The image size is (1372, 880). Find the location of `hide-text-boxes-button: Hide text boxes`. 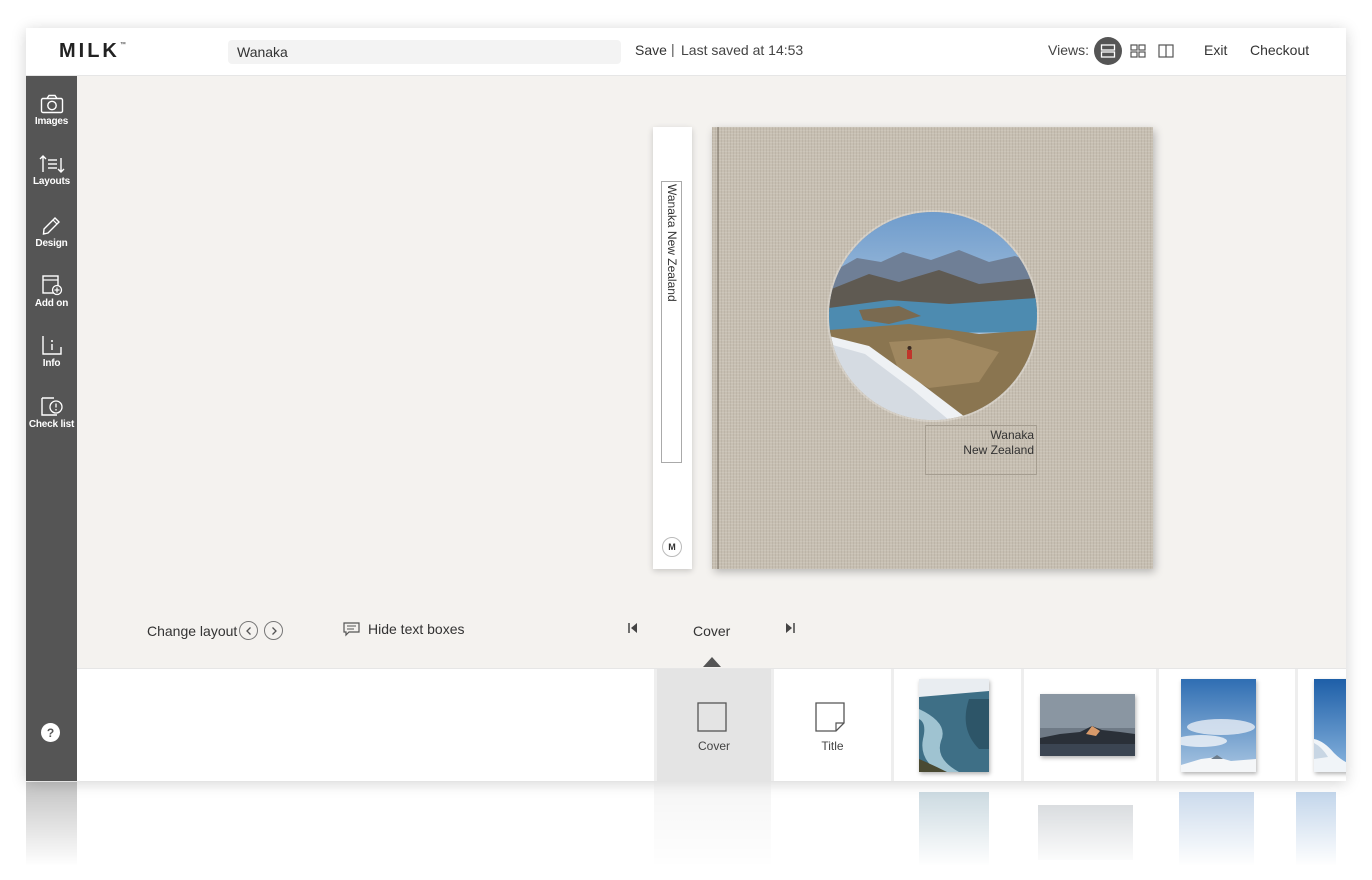

hide-text-boxes-button: Hide text boxes is located at coordinates (404, 629).